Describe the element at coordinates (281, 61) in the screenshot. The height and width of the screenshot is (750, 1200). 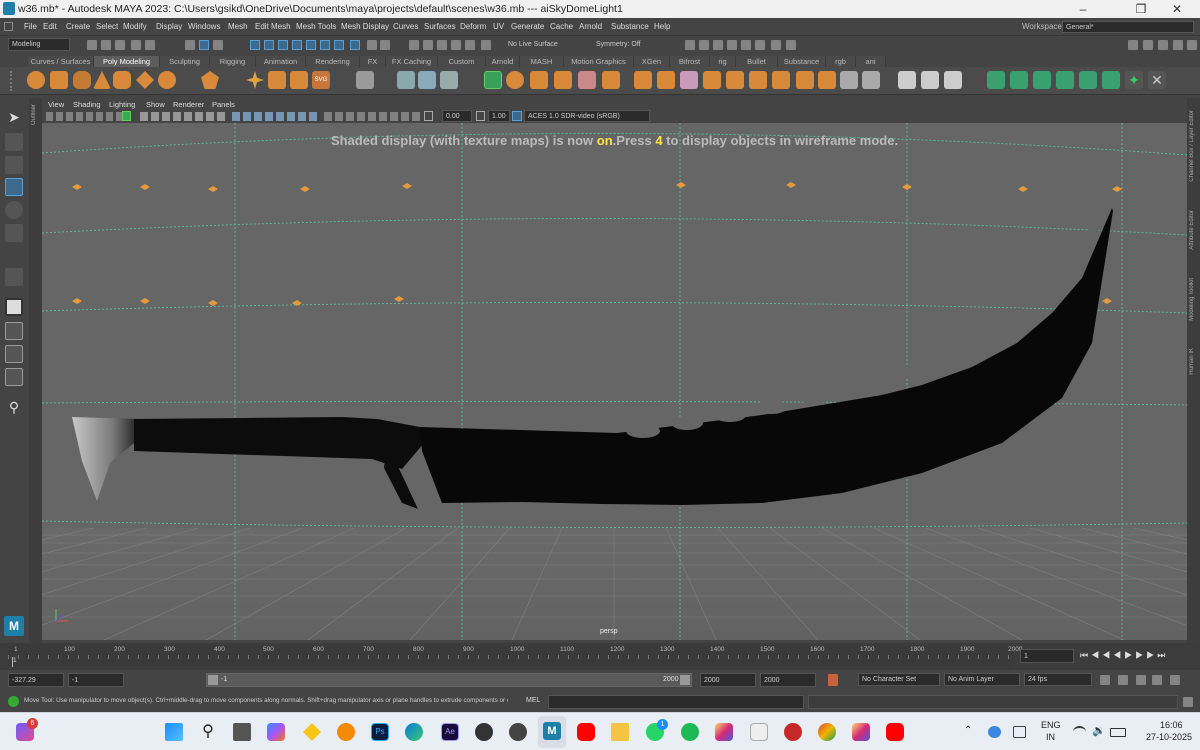
I see `shelf-tab-animation: Animation` at that location.